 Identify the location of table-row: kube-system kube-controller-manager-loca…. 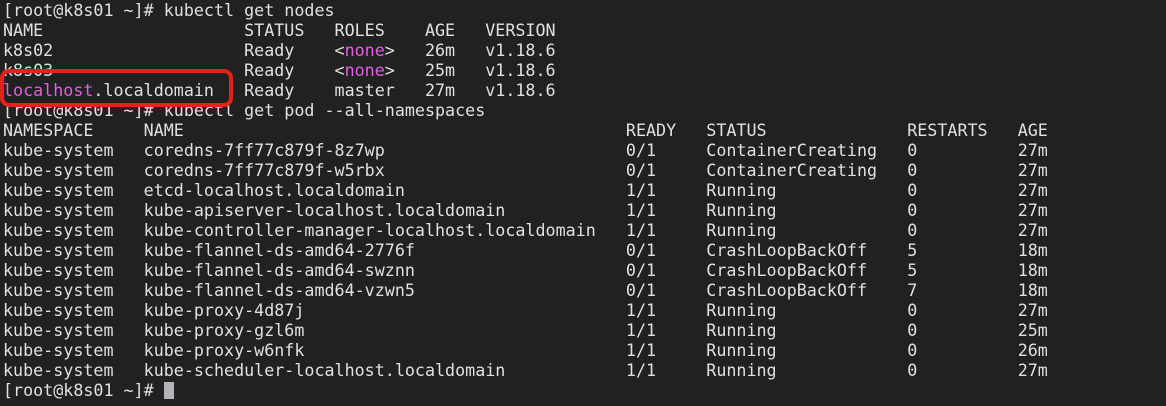
(525, 230).